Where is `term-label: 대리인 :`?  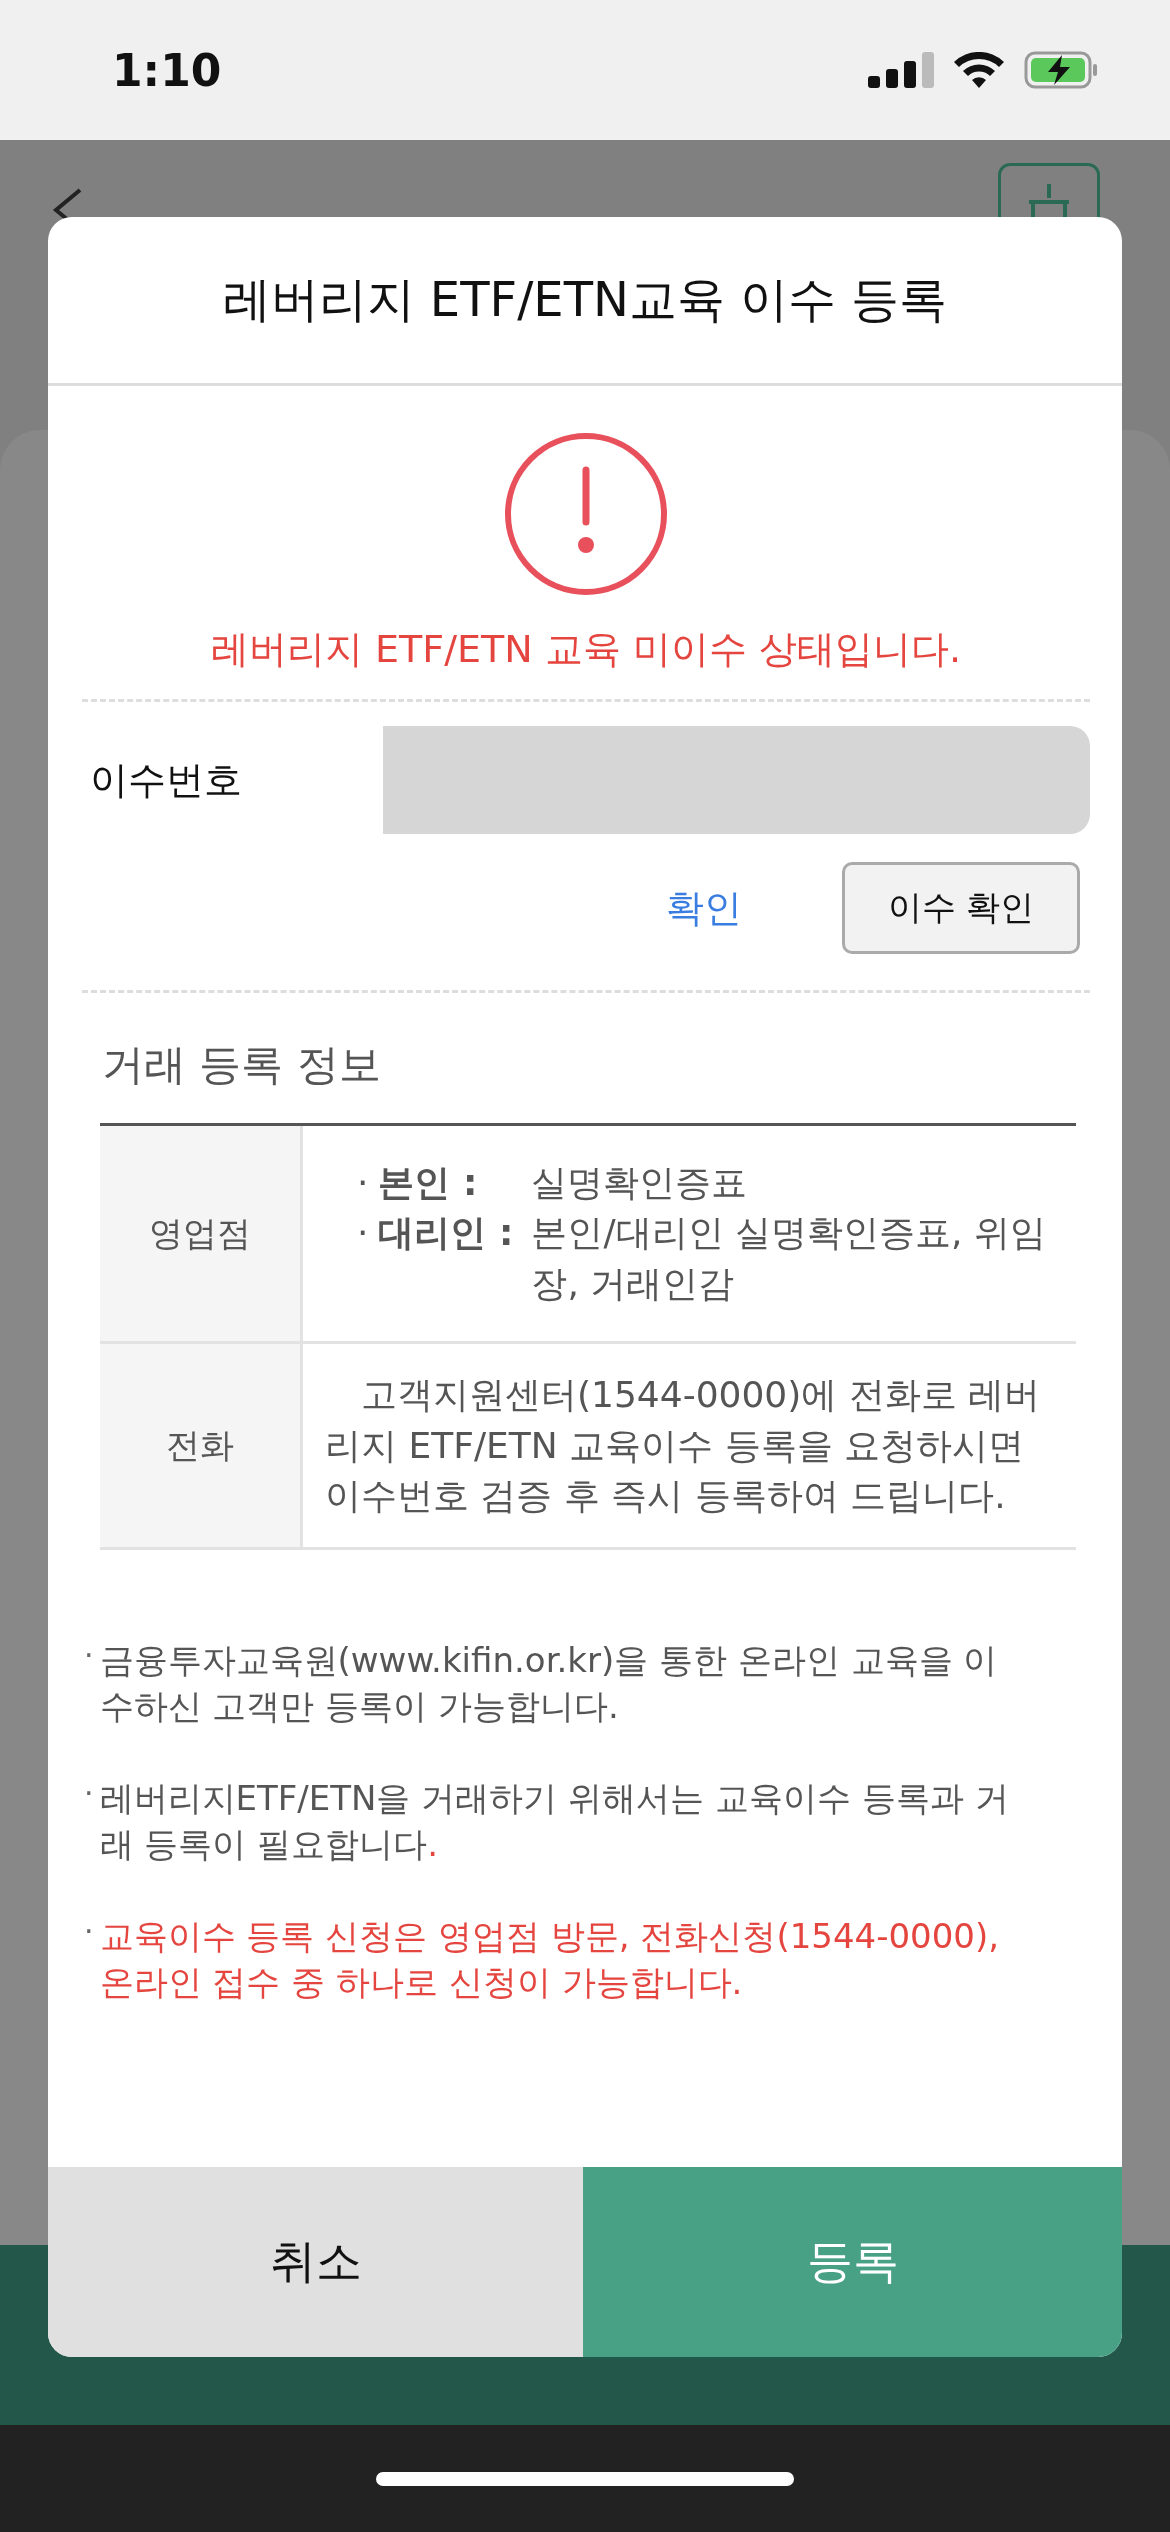
term-label: 대리인 : is located at coordinates (446, 1233).